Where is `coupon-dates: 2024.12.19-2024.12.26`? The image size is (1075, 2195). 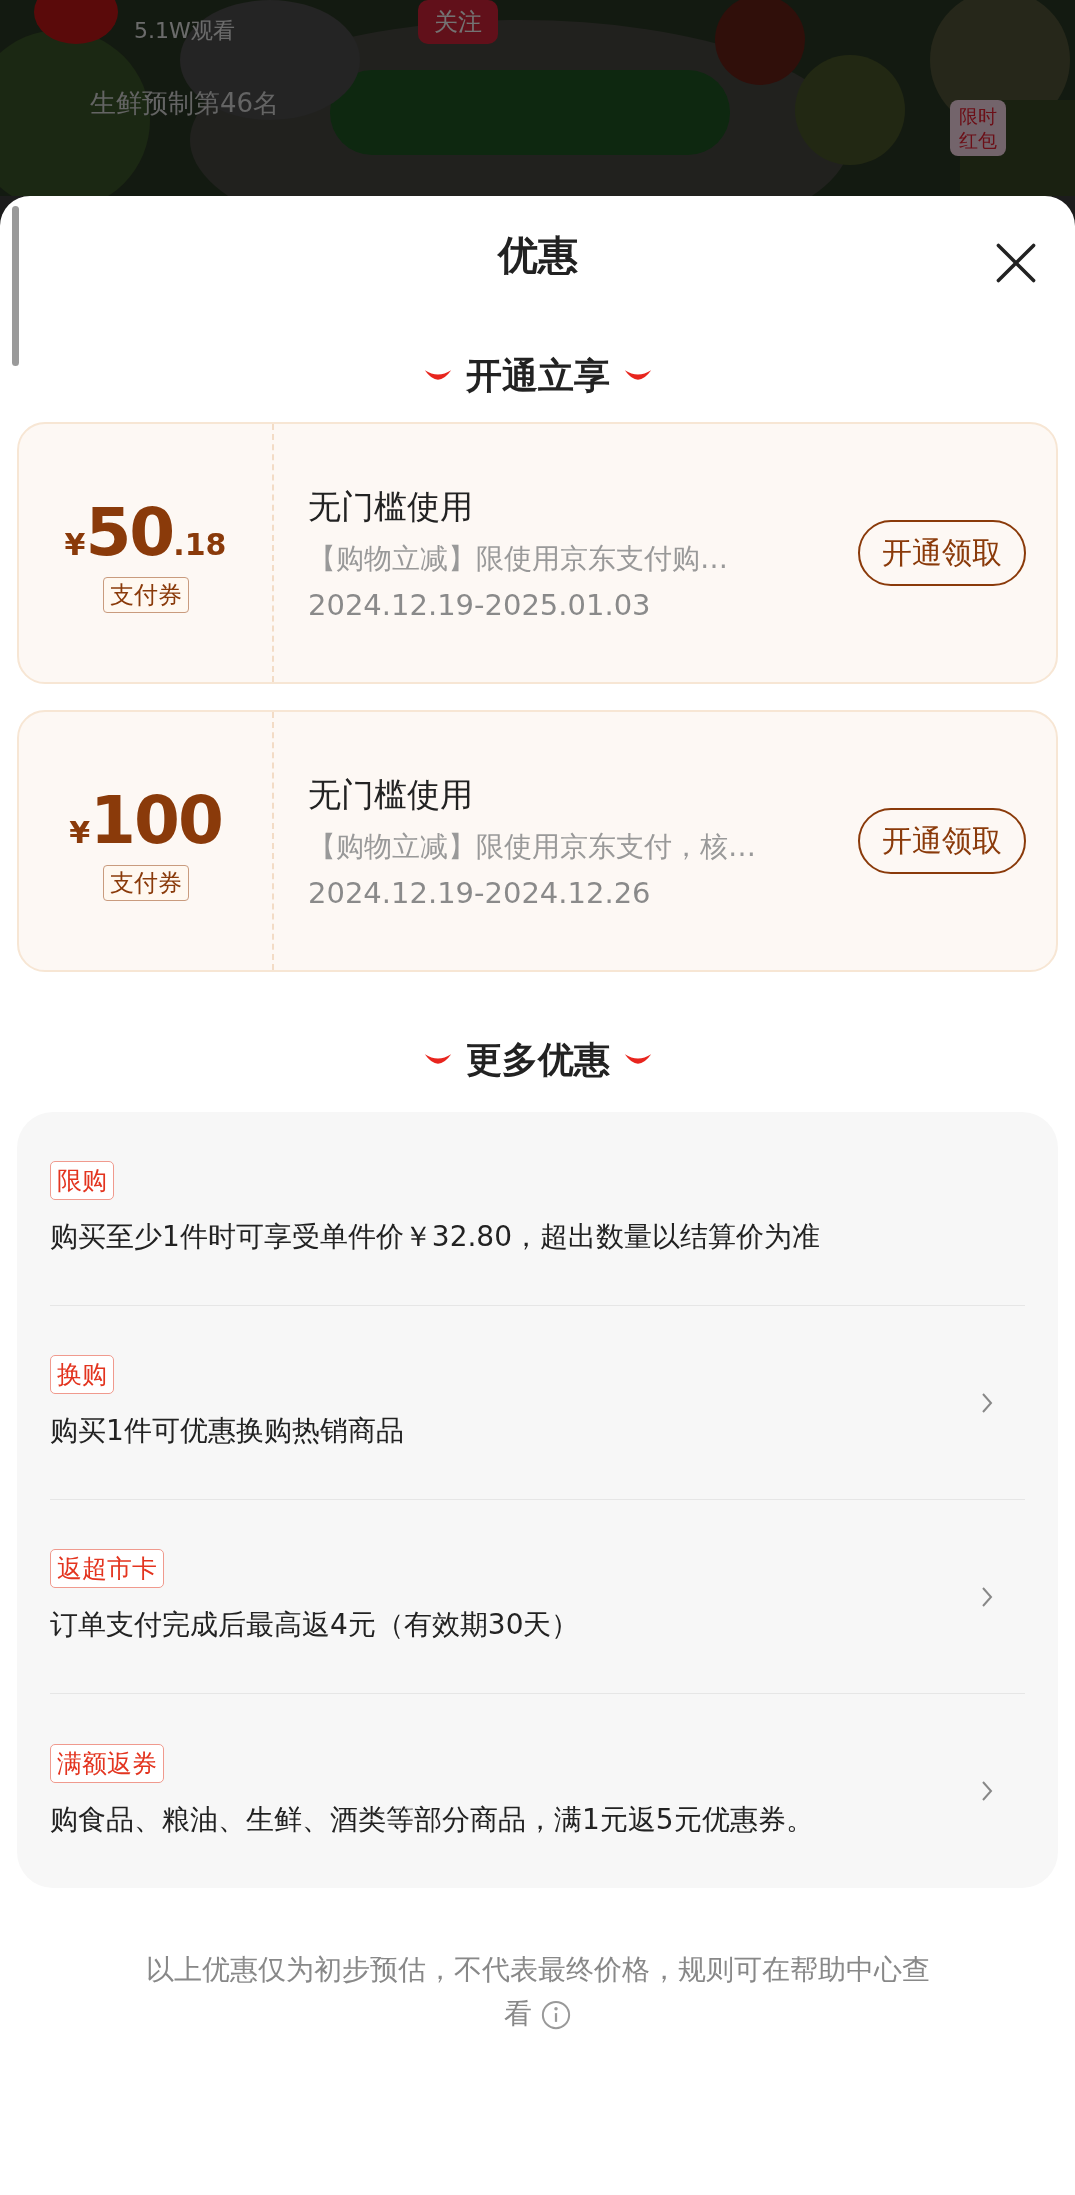 coupon-dates: 2024.12.19-2024.12.26 is located at coordinates (480, 892).